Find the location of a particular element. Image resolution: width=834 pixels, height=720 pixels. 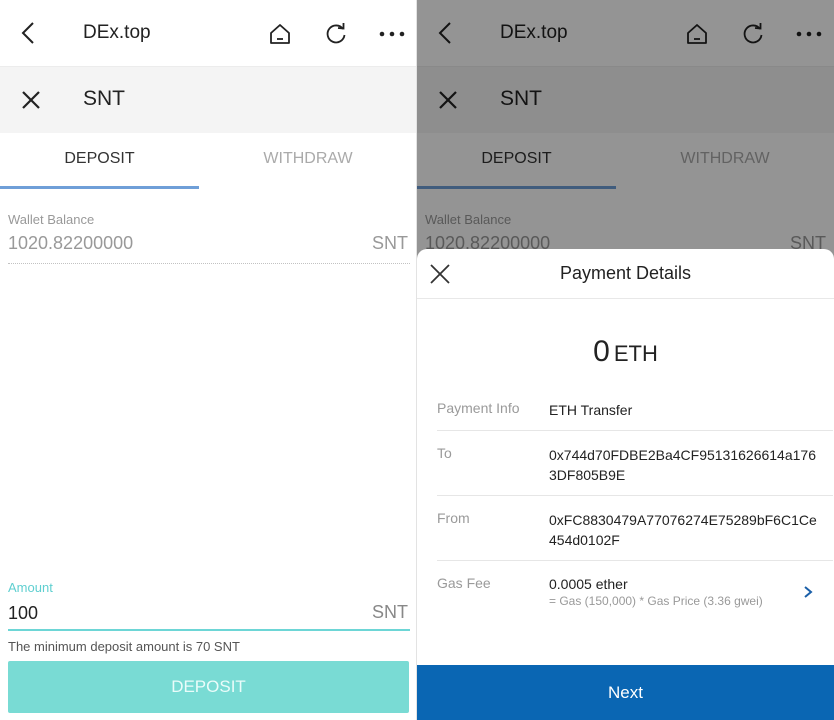

sheet-title: Payment Details is located at coordinates (625, 273).